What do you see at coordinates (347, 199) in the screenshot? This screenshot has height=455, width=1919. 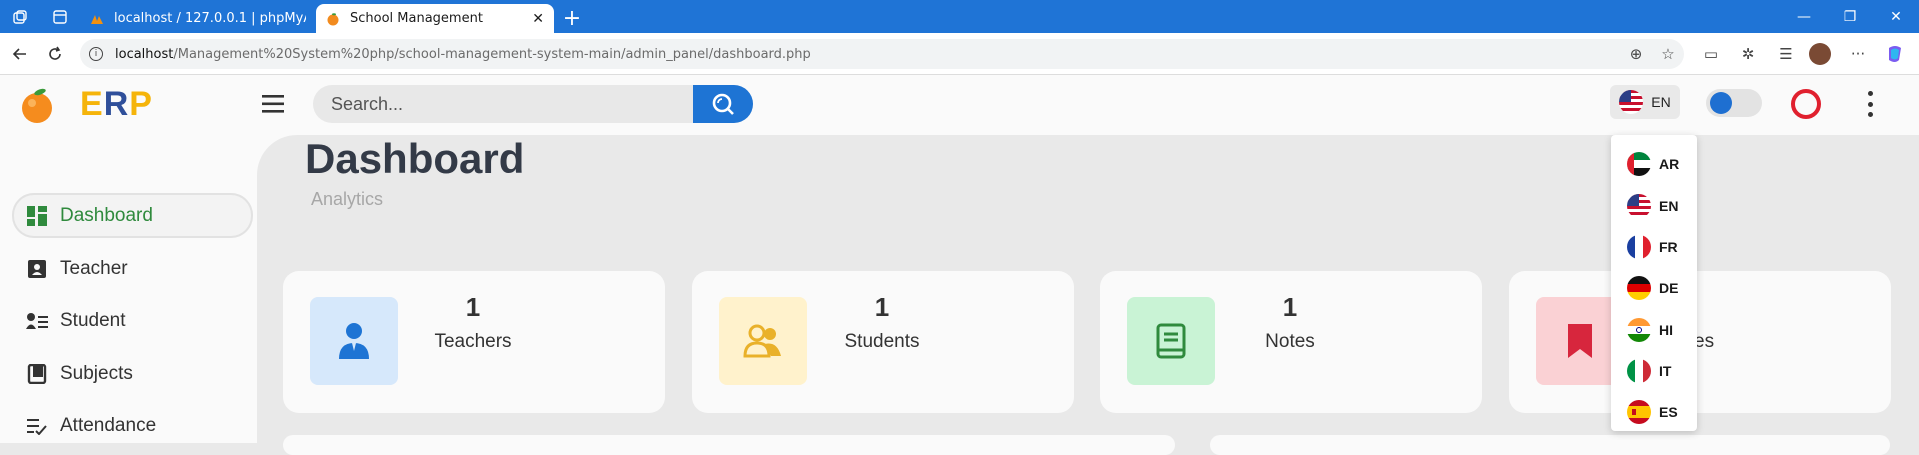 I see `page-subtitle: Analytics` at bounding box center [347, 199].